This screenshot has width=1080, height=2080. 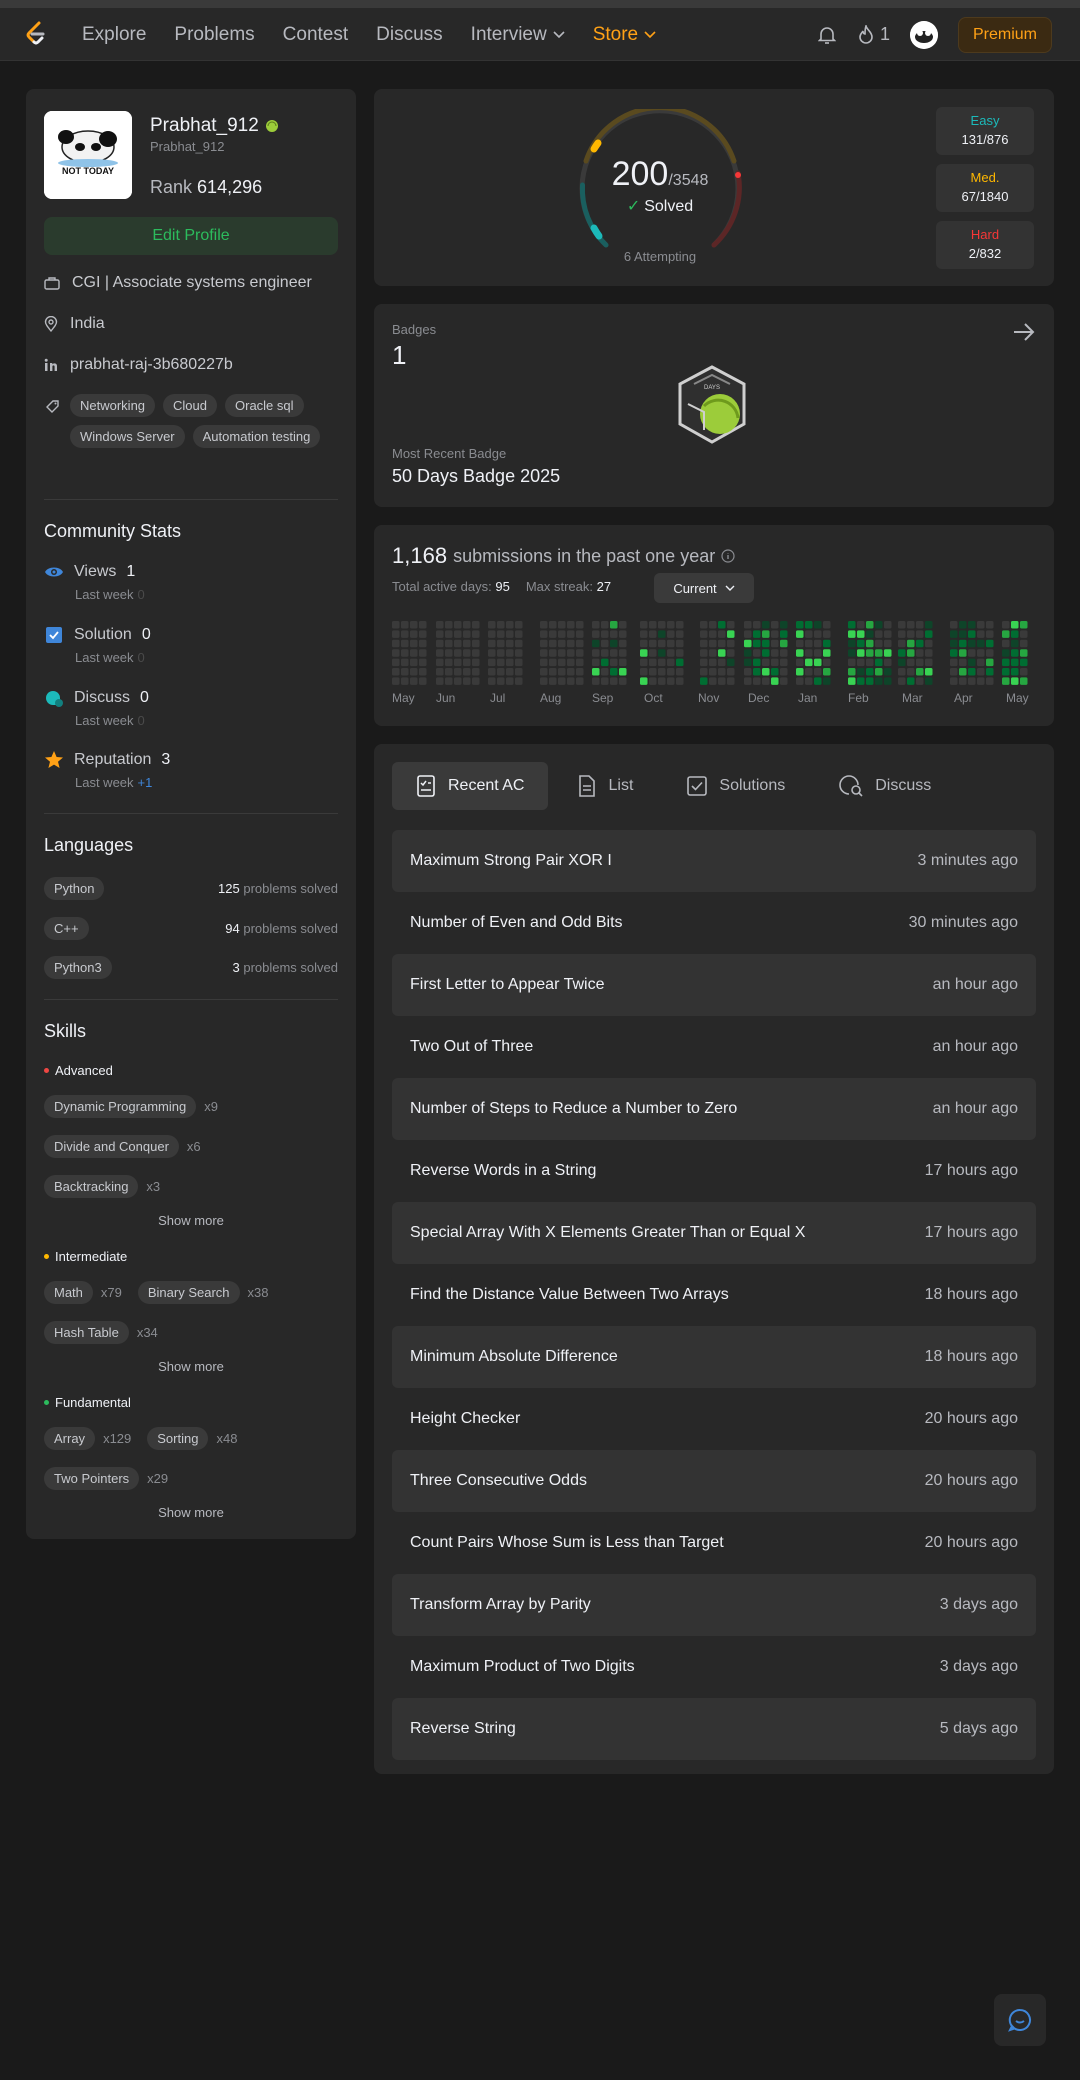 What do you see at coordinates (736, 786) in the screenshot?
I see `tab-solutions: Solutions` at bounding box center [736, 786].